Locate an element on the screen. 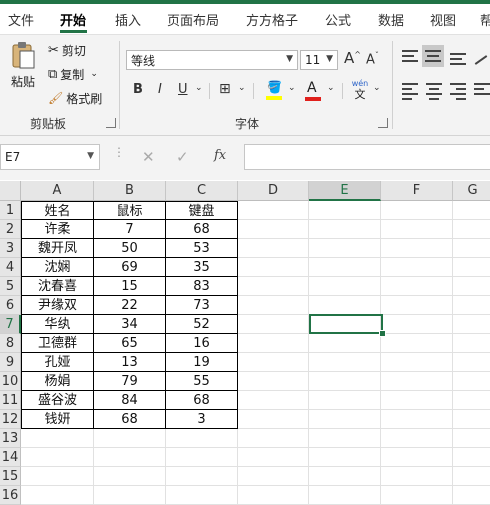 This screenshot has height=505, width=490. cell-a14 is located at coordinates (57, 457).